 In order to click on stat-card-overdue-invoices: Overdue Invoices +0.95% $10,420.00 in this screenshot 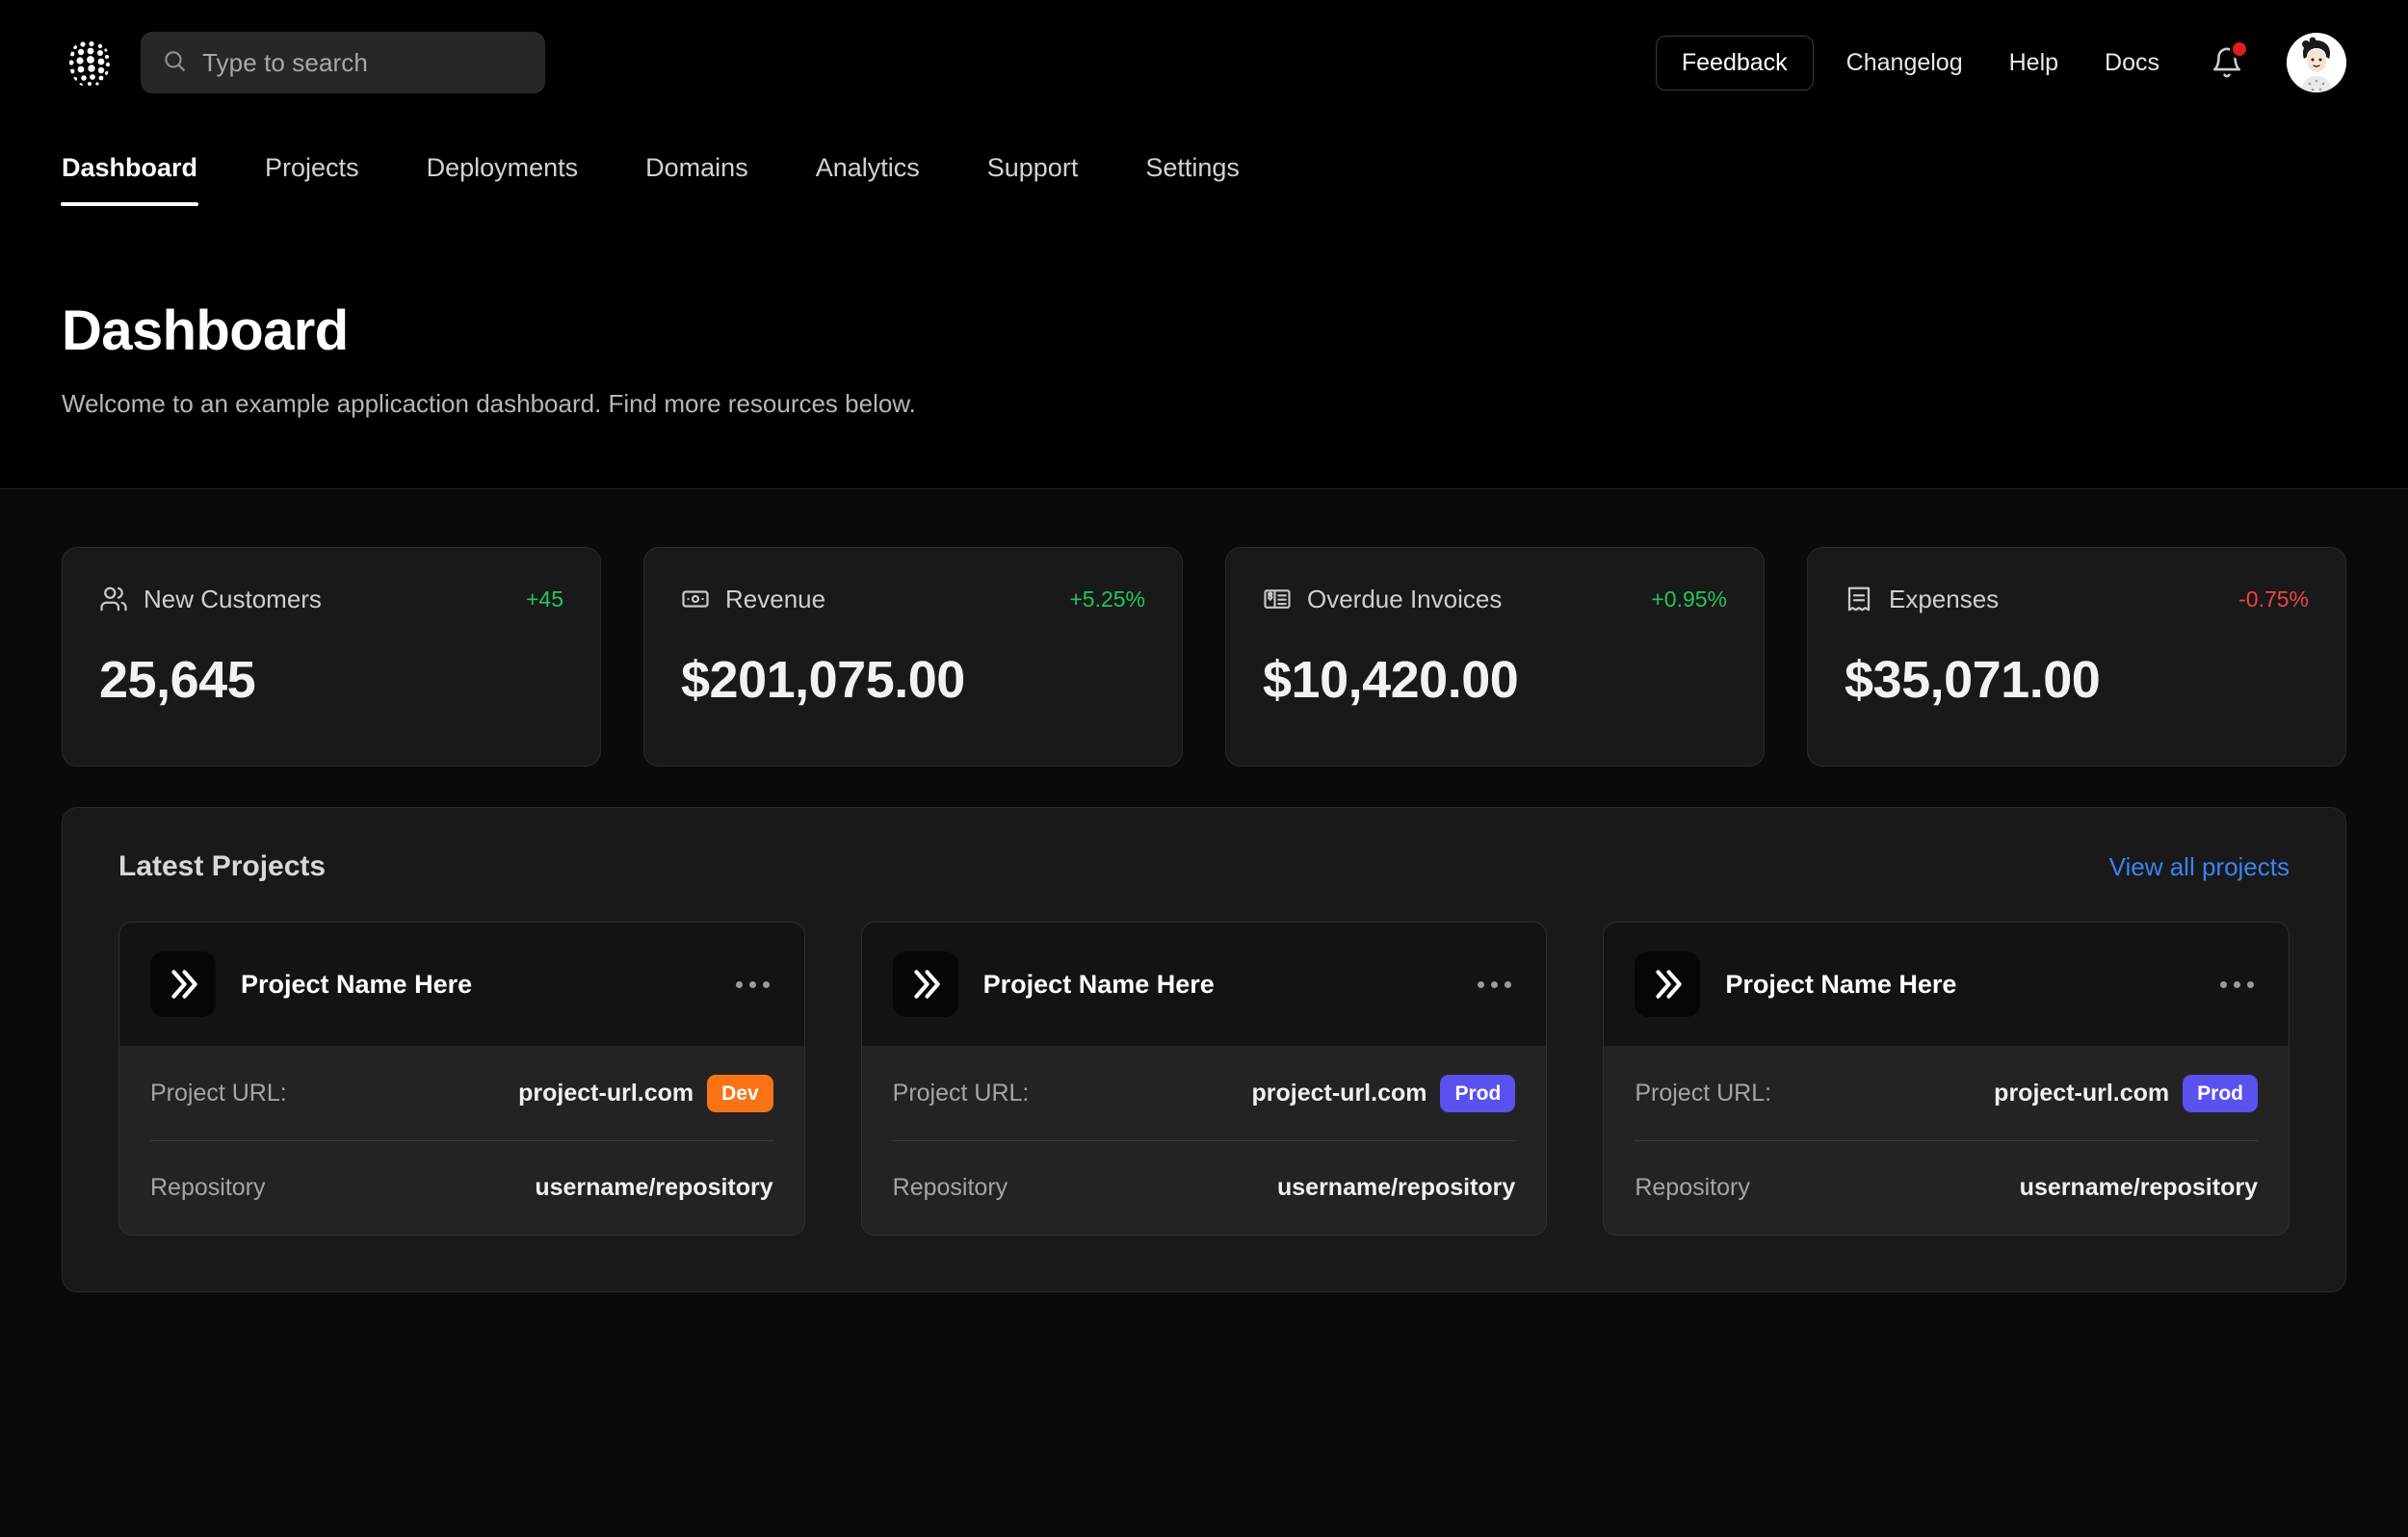, I will do `click(1495, 657)`.